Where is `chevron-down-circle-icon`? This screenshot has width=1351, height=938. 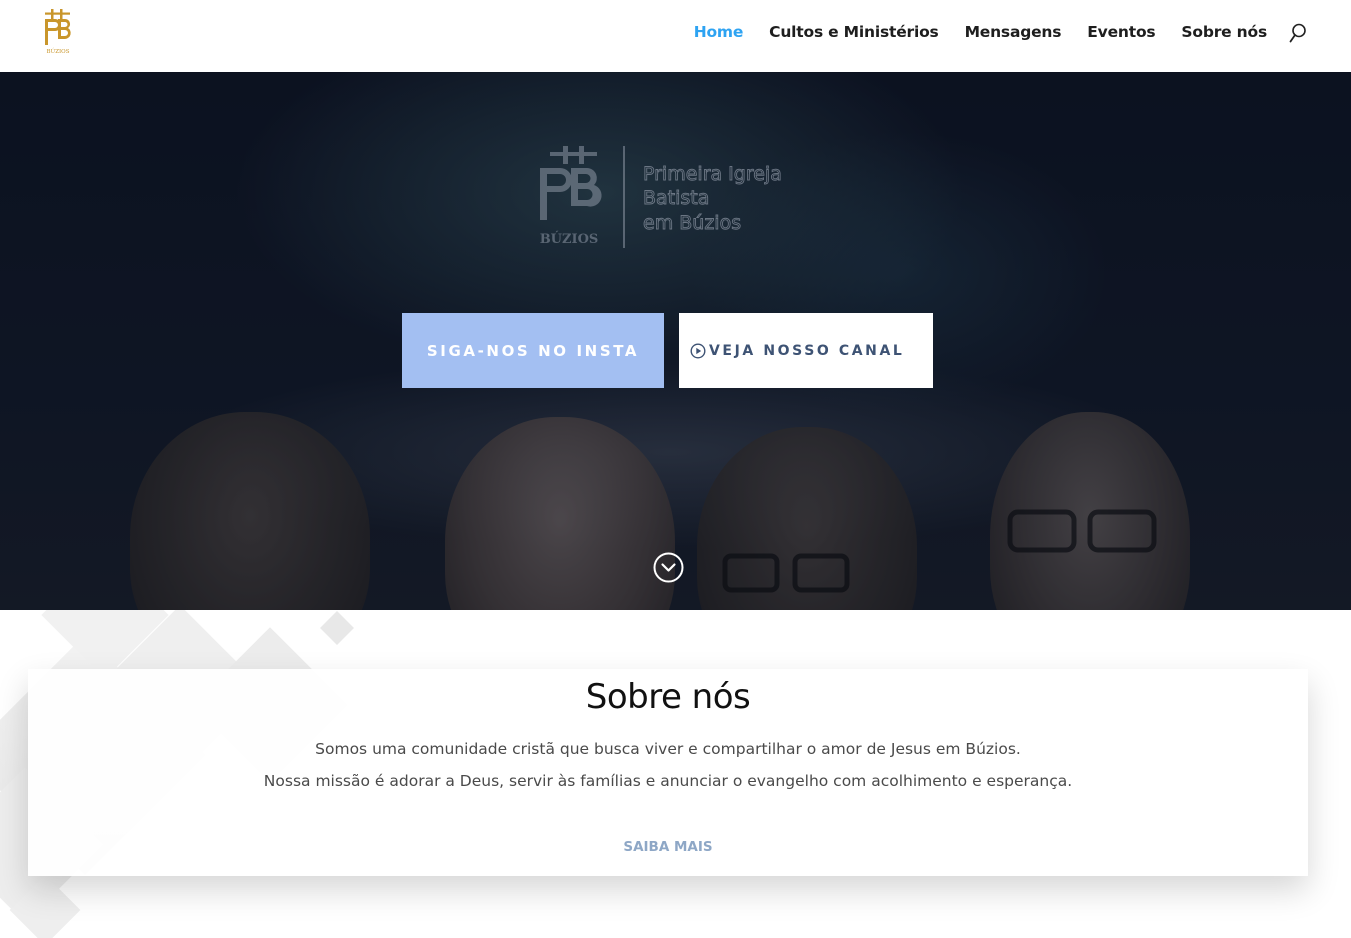
chevron-down-circle-icon is located at coordinates (668, 567).